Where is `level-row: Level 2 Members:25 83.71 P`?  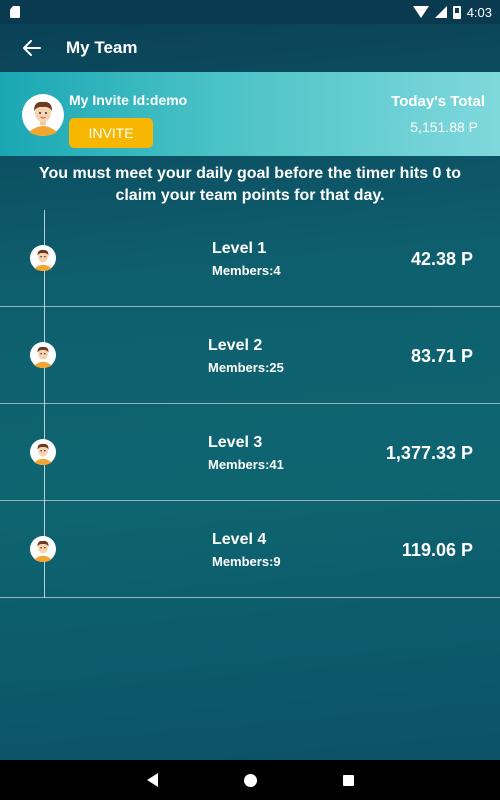 level-row: Level 2 Members:25 83.71 P is located at coordinates (250, 355).